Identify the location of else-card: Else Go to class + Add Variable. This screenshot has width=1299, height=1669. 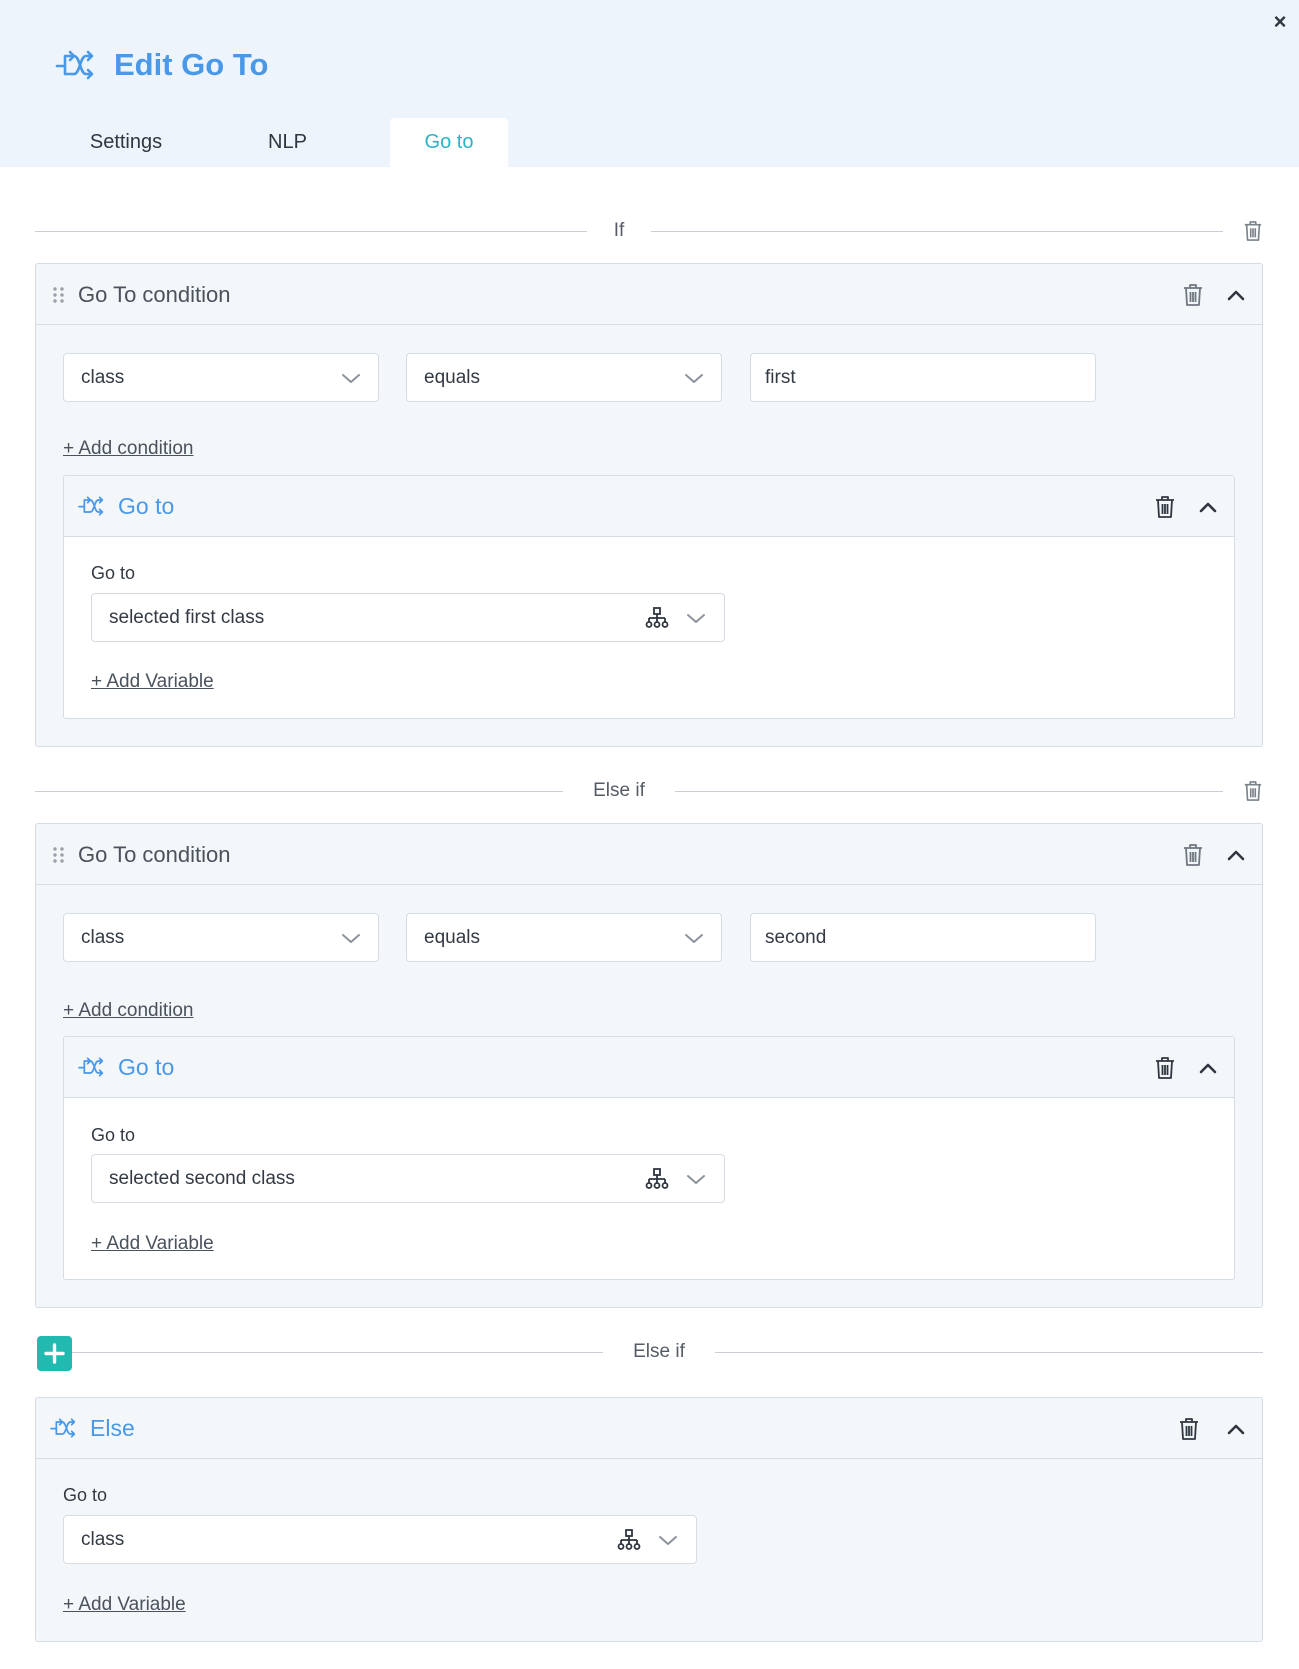
(649, 1519).